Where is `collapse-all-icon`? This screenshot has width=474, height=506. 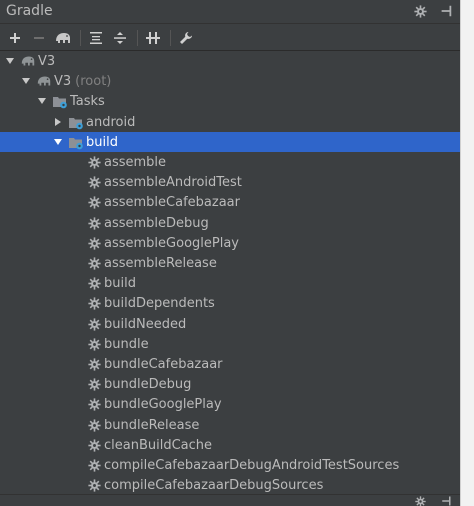
collapse-all-icon is located at coordinates (120, 38).